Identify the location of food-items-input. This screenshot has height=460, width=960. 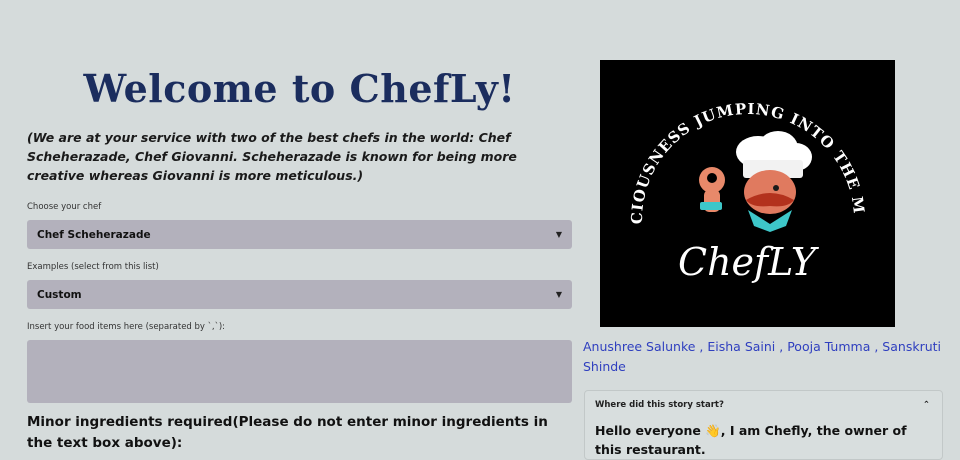
(299, 371).